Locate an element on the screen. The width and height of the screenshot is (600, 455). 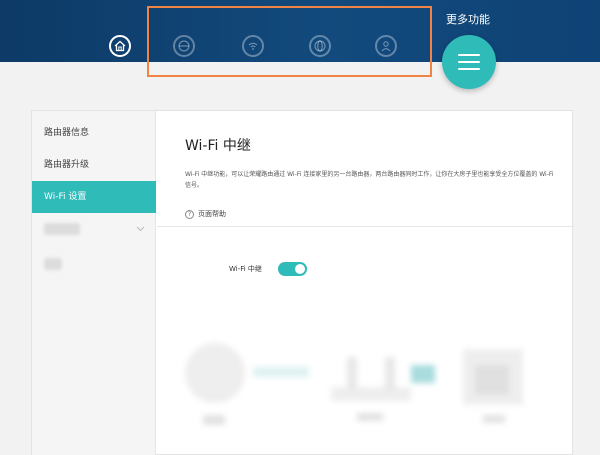
toggle-knob is located at coordinates (300, 269).